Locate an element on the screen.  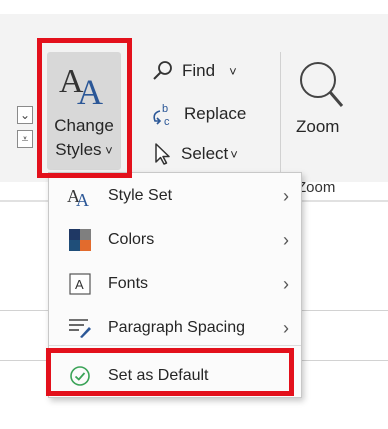
replace-label: Replace is located at coordinates (215, 113).